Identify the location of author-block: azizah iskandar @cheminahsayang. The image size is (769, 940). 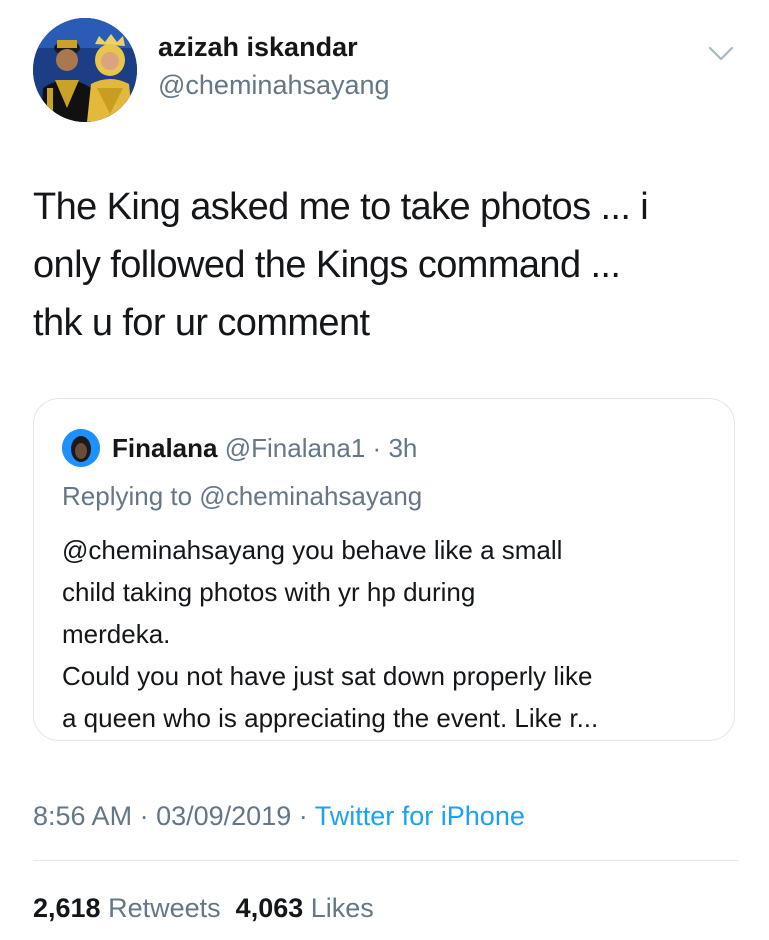
(274, 66).